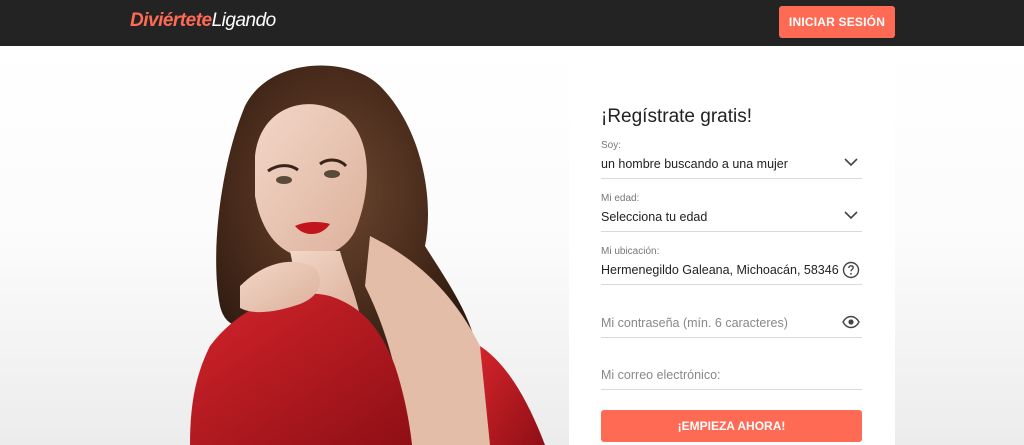 The width and height of the screenshot is (1024, 445). I want to click on eye-icon, so click(851, 322).